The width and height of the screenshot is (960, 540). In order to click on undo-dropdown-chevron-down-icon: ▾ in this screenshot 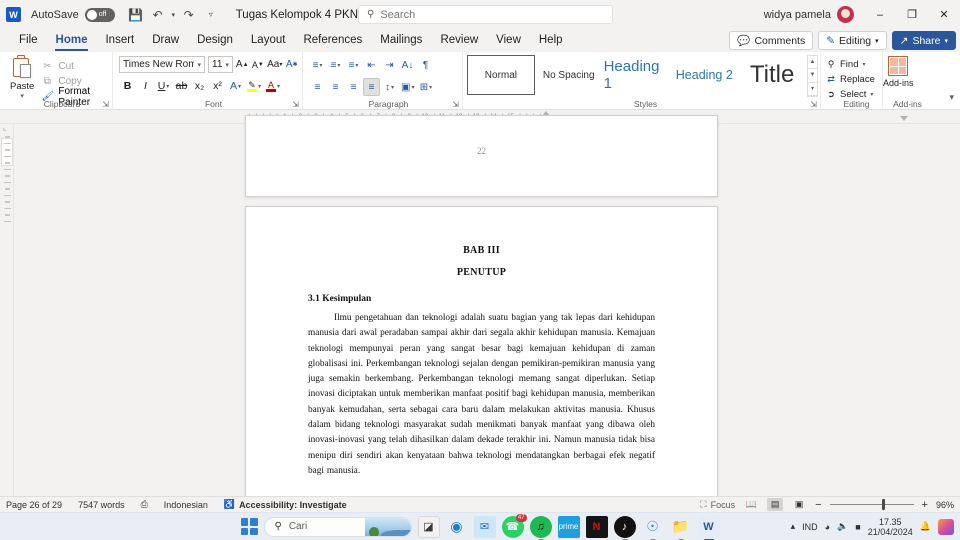, I will do `click(173, 15)`.